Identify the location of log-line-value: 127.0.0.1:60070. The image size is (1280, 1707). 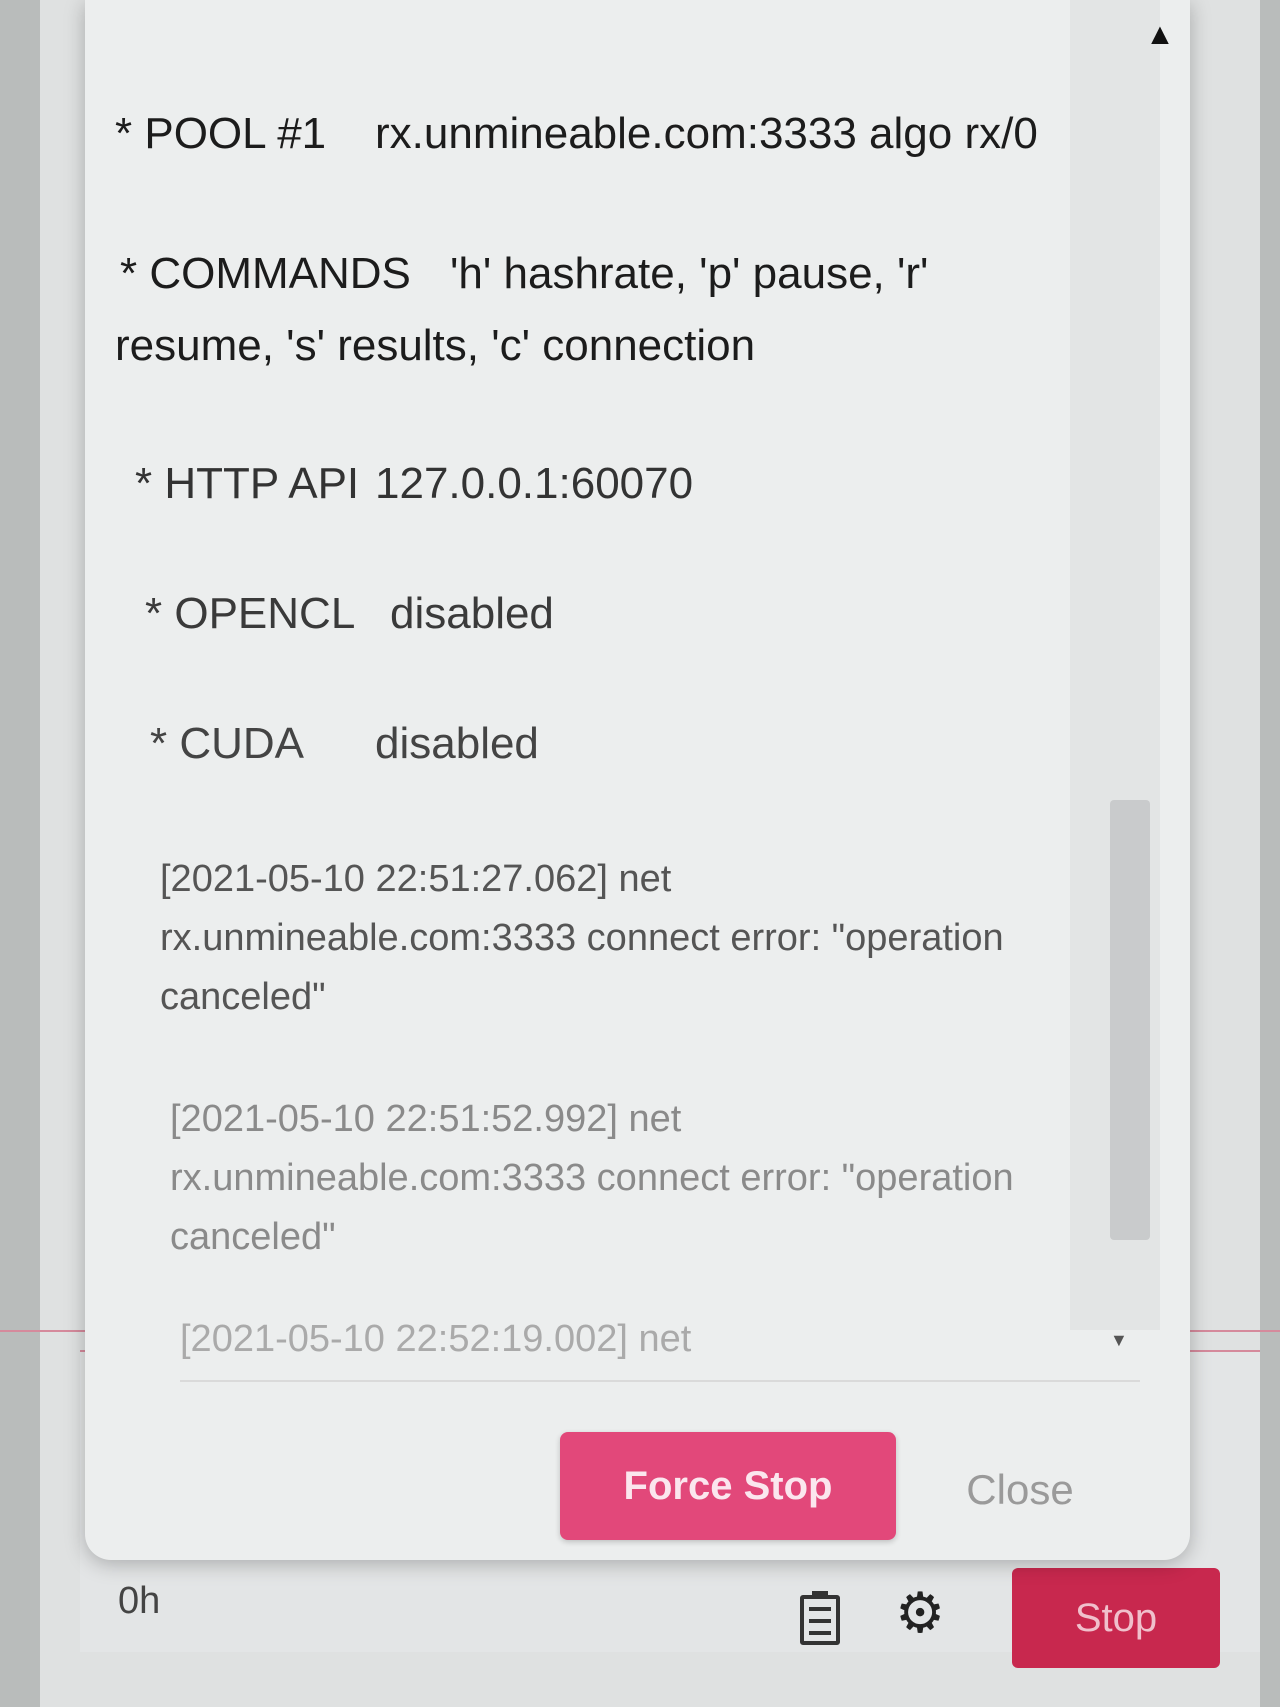
(534, 483).